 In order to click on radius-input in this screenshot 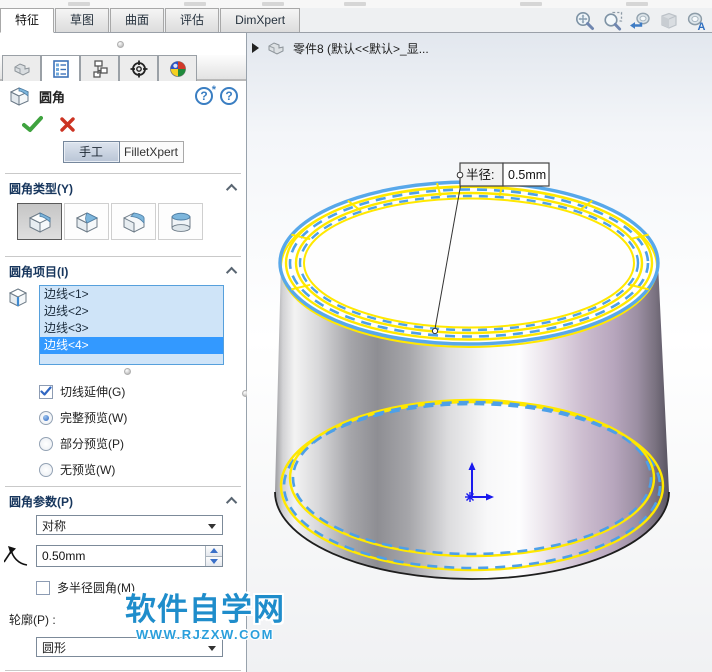, I will do `click(121, 556)`.